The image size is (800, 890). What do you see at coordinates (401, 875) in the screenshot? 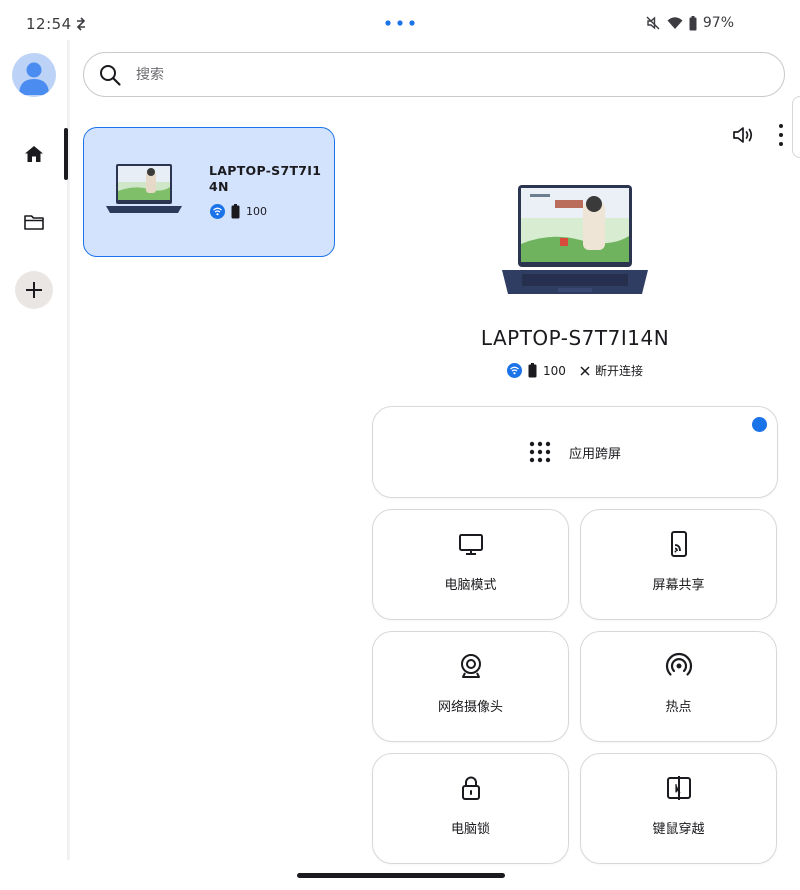
I see `gesture-home-bar` at bounding box center [401, 875].